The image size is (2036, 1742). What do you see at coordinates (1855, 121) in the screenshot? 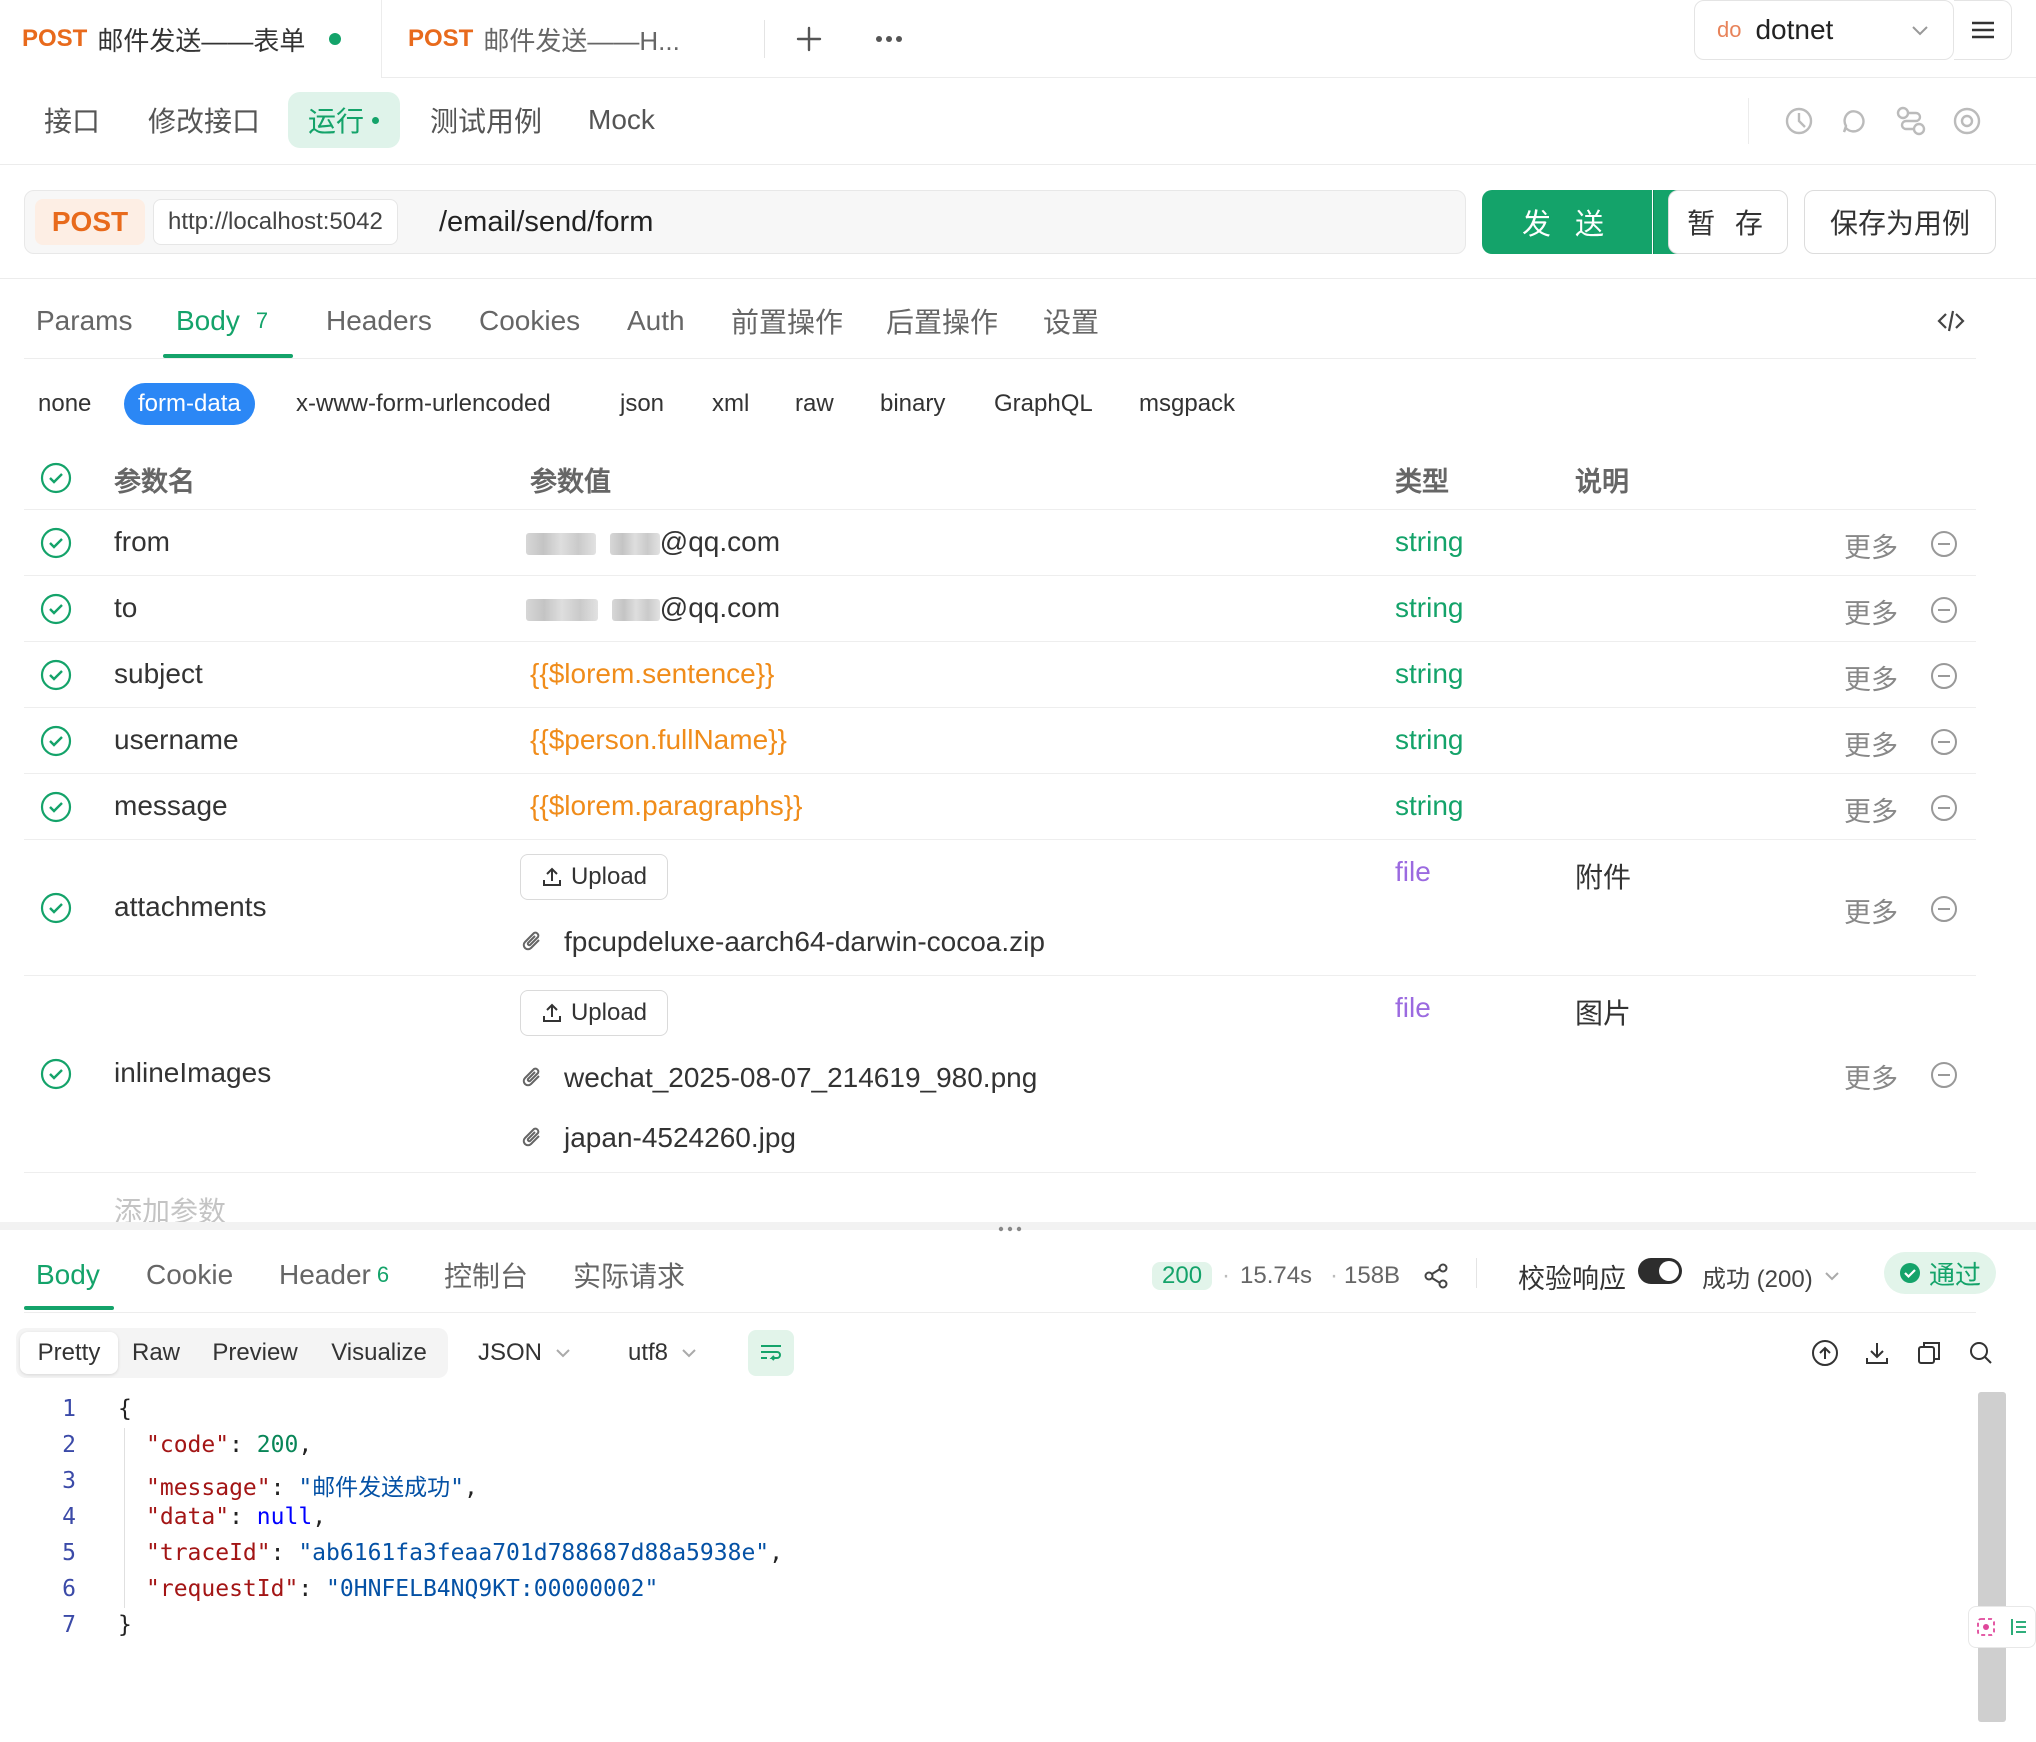
I see `comment-icon` at bounding box center [1855, 121].